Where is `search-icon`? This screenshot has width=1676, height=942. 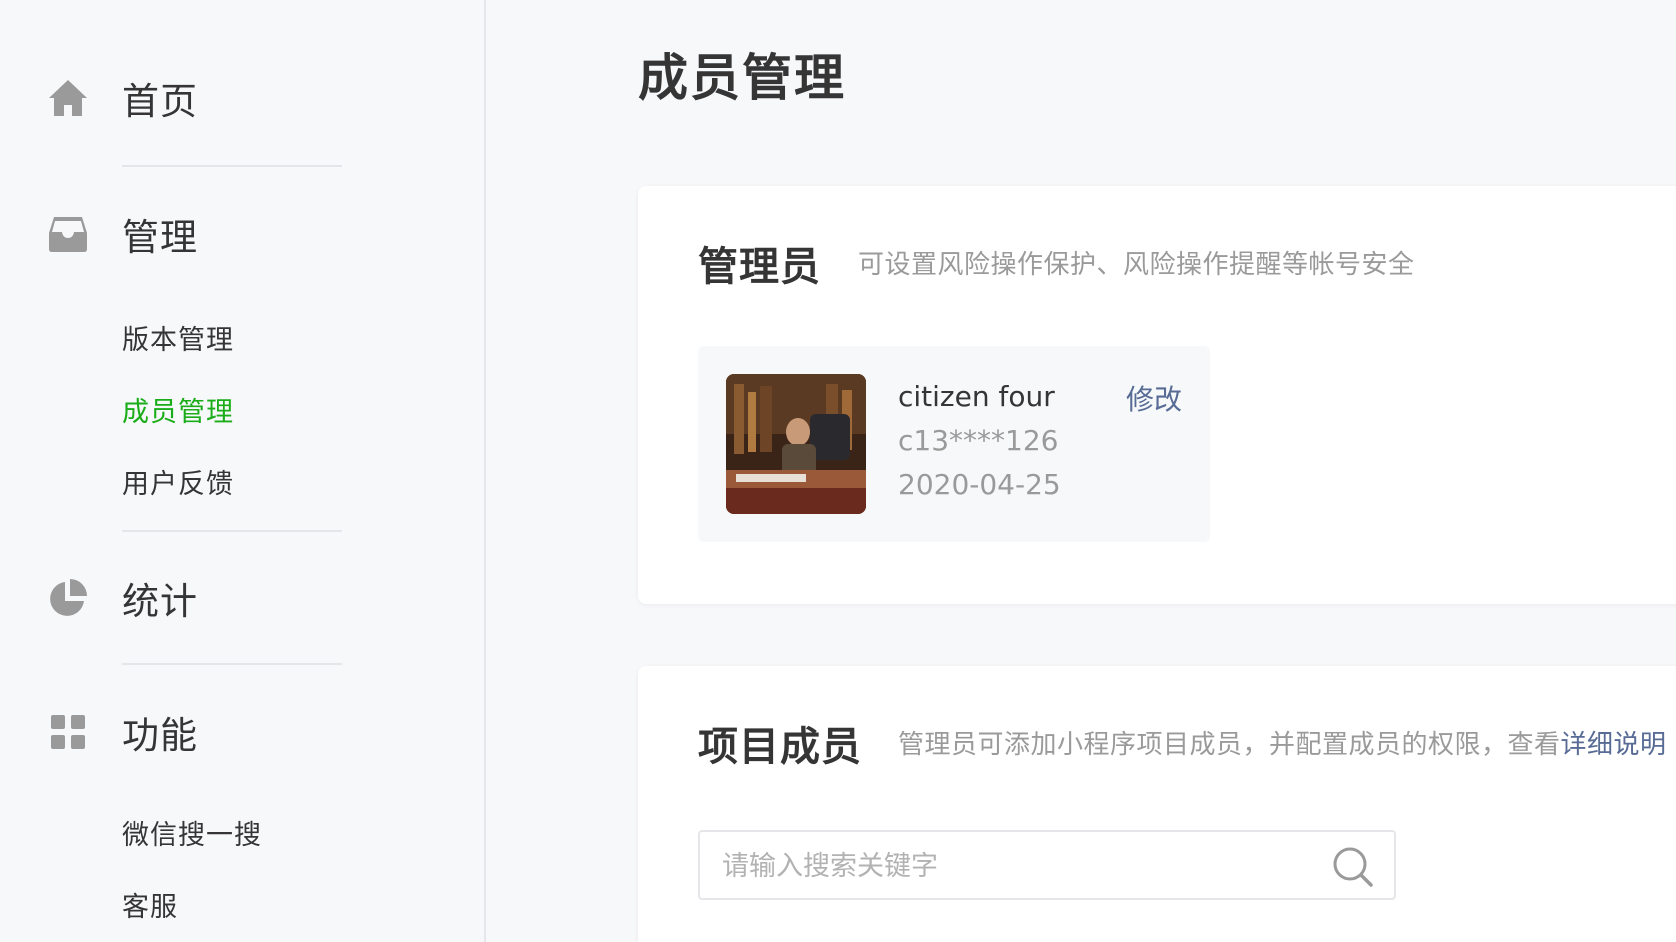 search-icon is located at coordinates (1353, 867).